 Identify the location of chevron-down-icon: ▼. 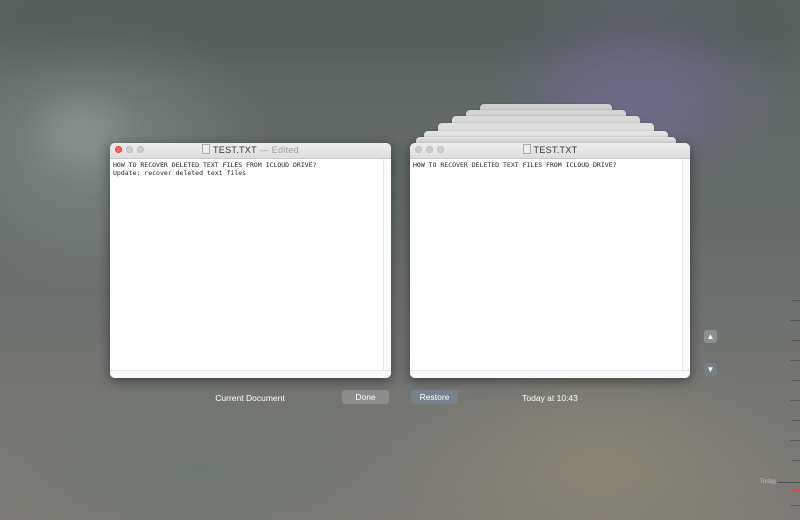
(710, 369).